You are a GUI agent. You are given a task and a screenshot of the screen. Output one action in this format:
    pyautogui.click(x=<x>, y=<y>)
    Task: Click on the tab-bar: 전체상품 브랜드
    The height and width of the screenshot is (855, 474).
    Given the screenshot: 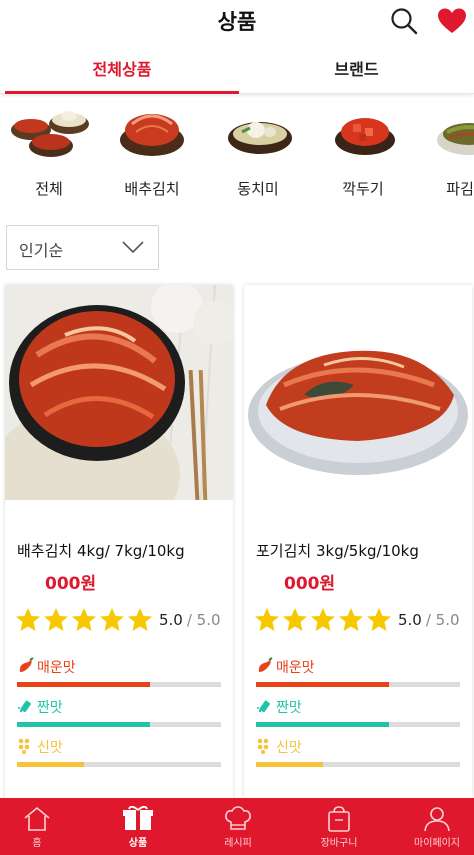 What is the action you would take?
    pyautogui.click(x=237, y=72)
    